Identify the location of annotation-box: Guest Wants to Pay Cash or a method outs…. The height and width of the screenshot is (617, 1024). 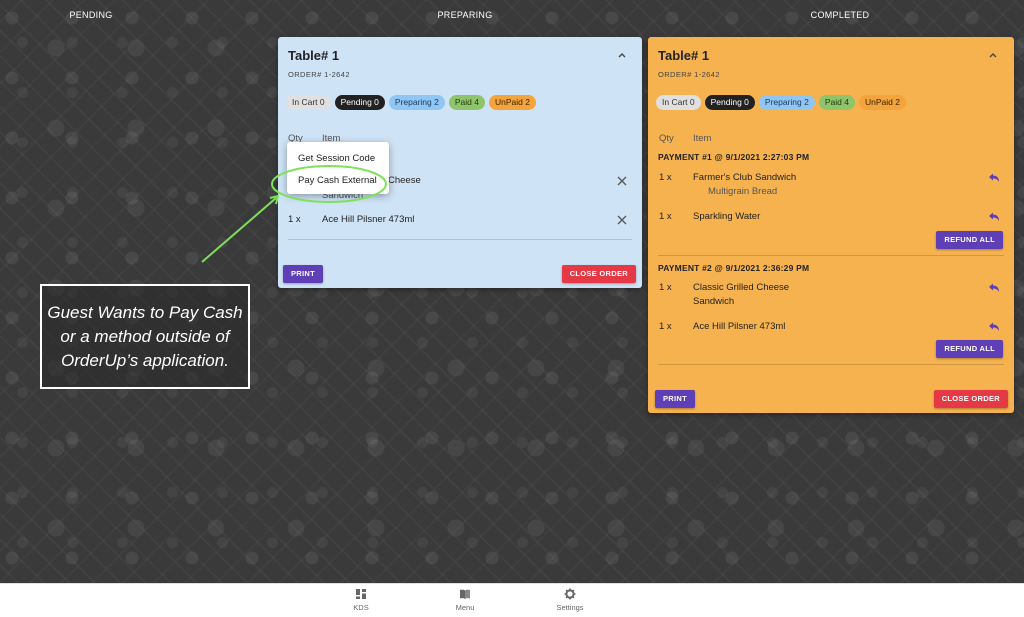
(145, 336).